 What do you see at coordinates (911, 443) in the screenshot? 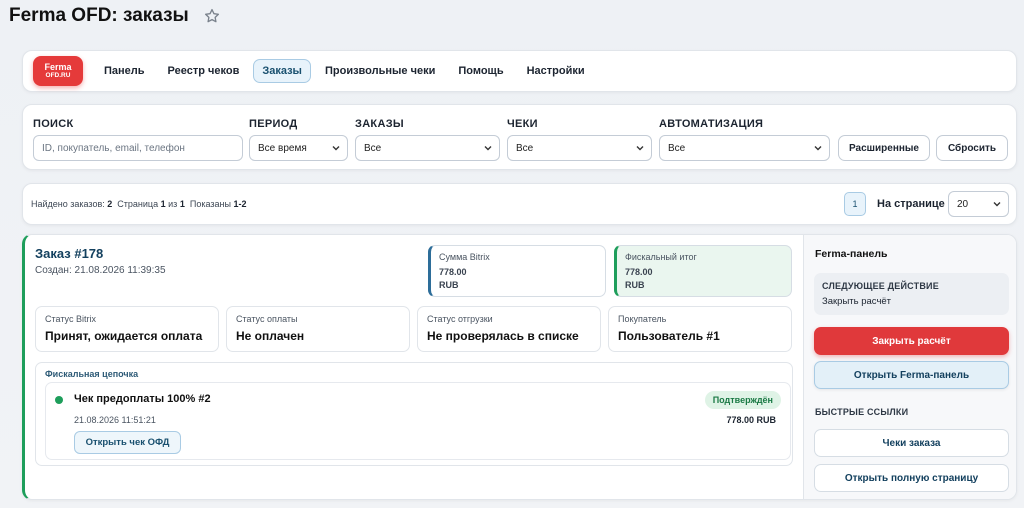
I see `order-receipts-button: Чеки заказа` at bounding box center [911, 443].